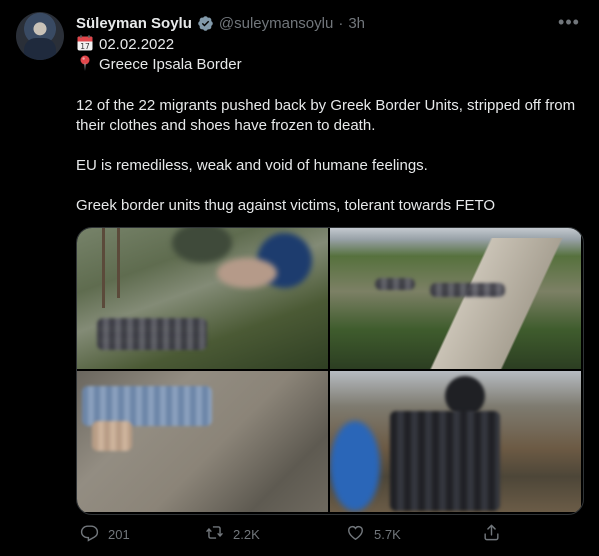  What do you see at coordinates (119, 534) in the screenshot?
I see `reply-count: 201` at bounding box center [119, 534].